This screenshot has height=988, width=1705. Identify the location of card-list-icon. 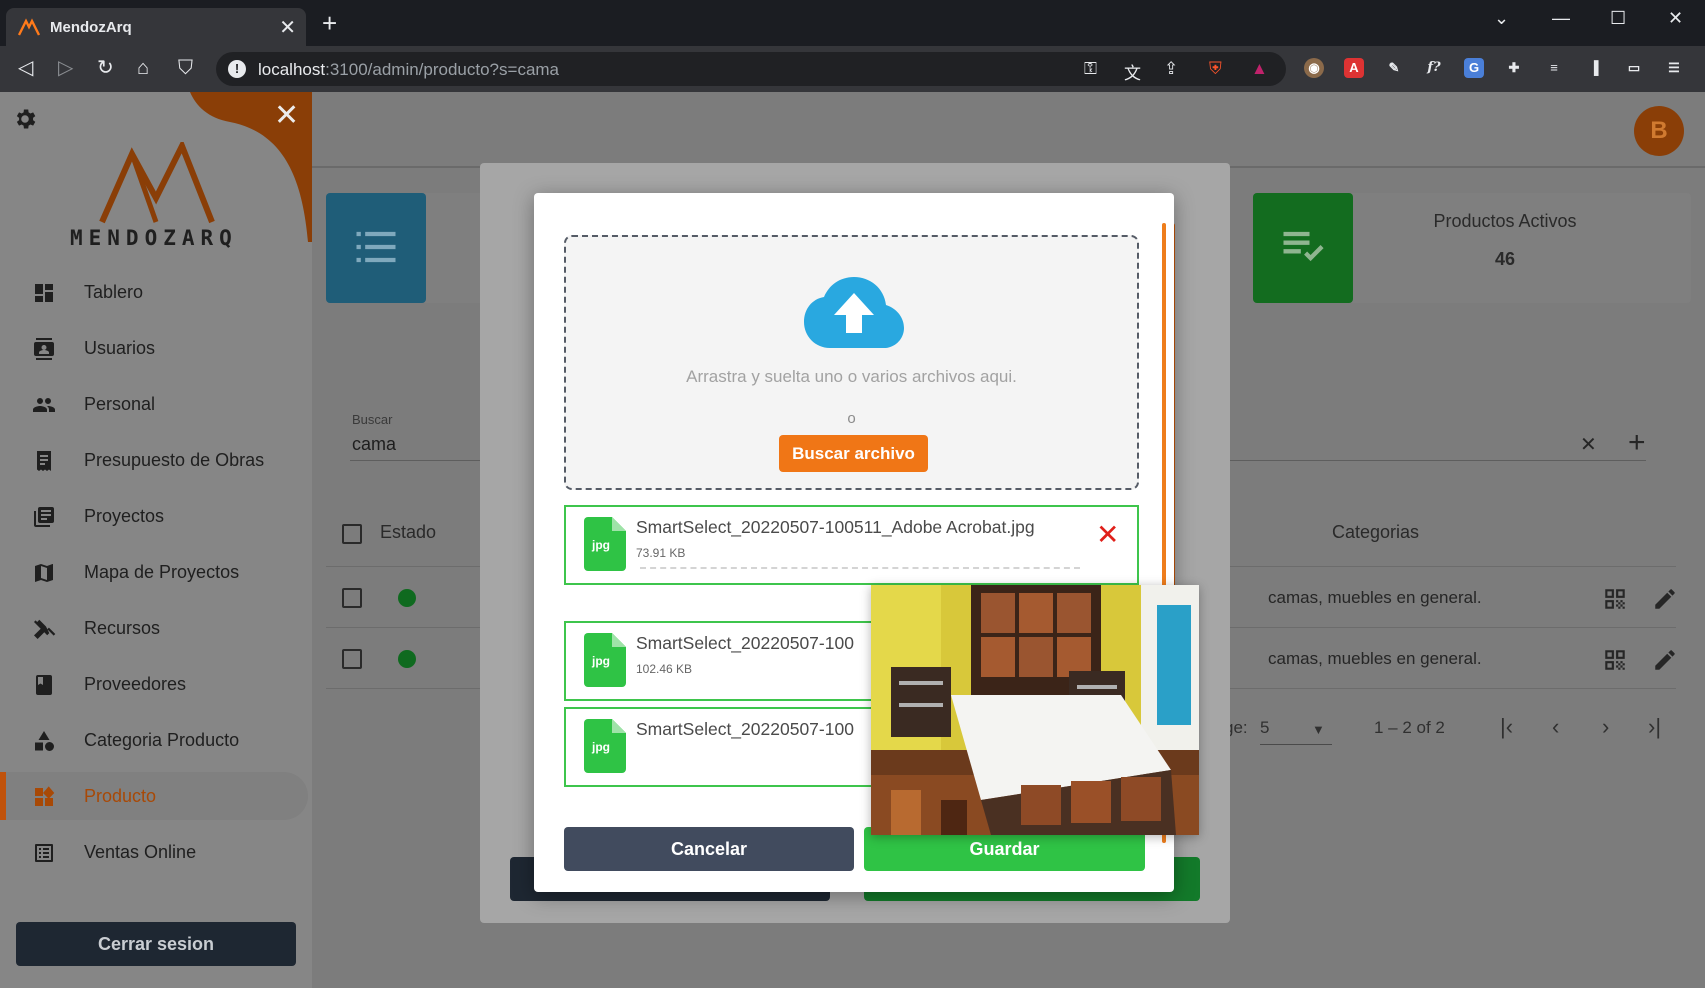
(376, 248).